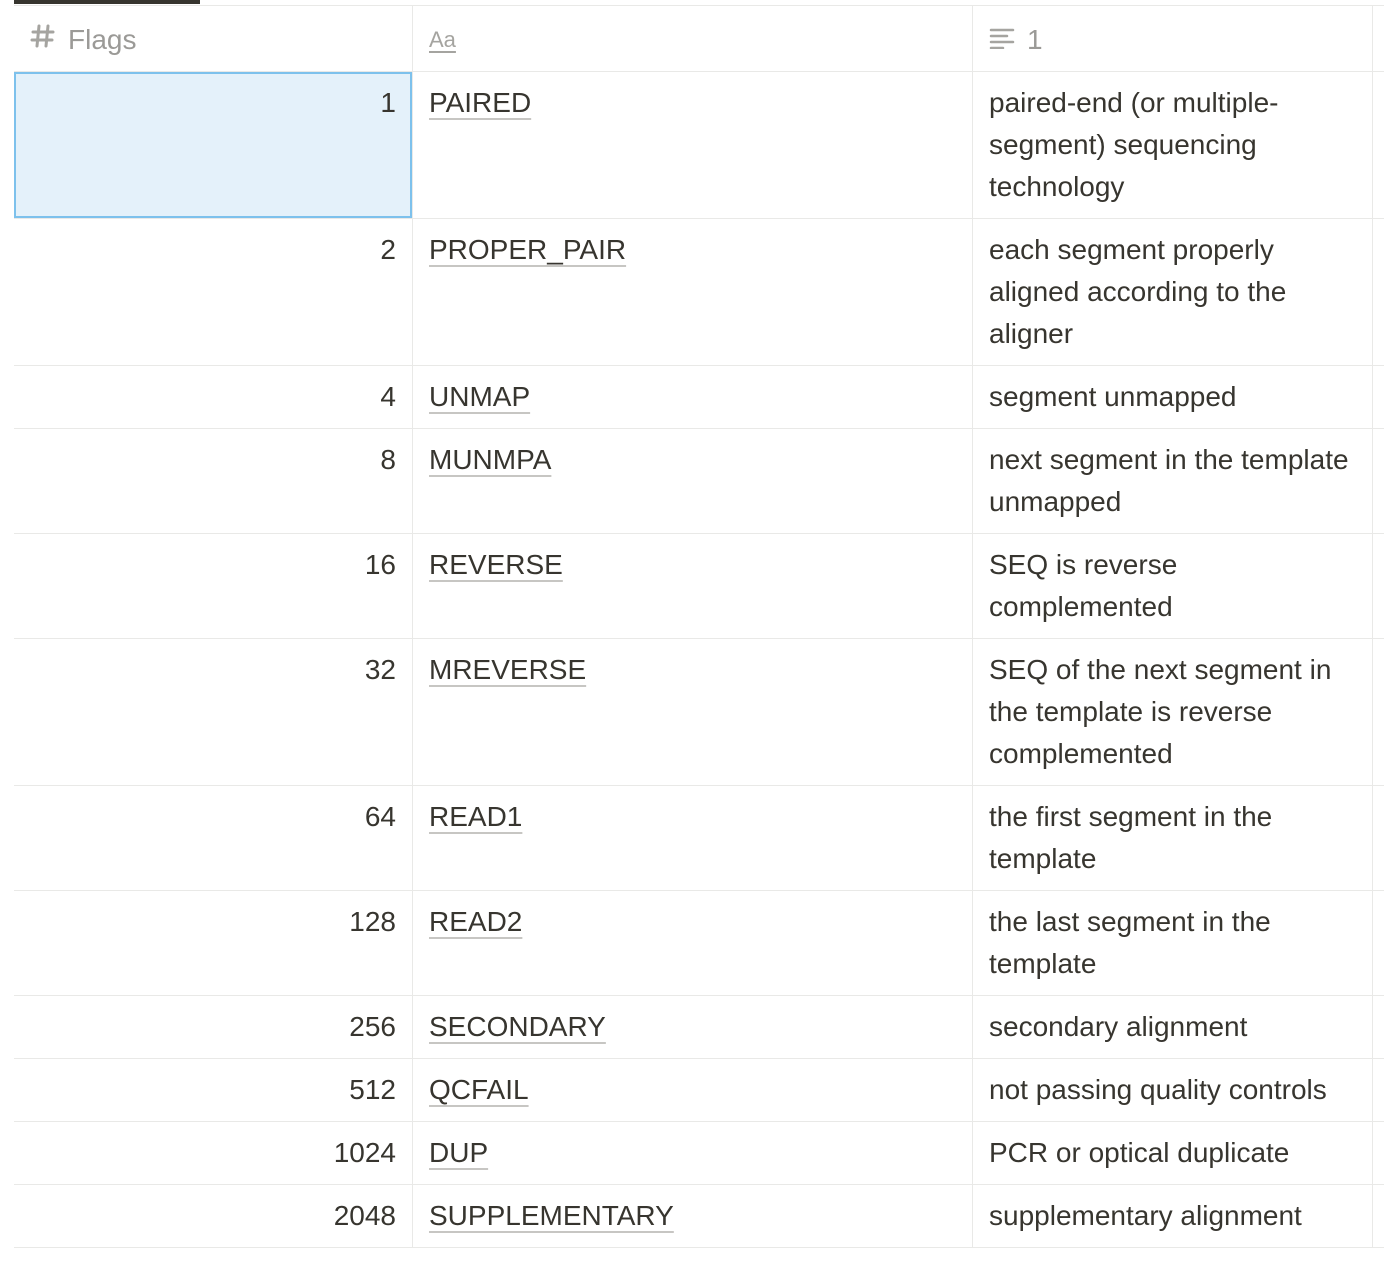  Describe the element at coordinates (1130, 942) in the screenshot. I see `flag-description: the last segment in the template` at that location.